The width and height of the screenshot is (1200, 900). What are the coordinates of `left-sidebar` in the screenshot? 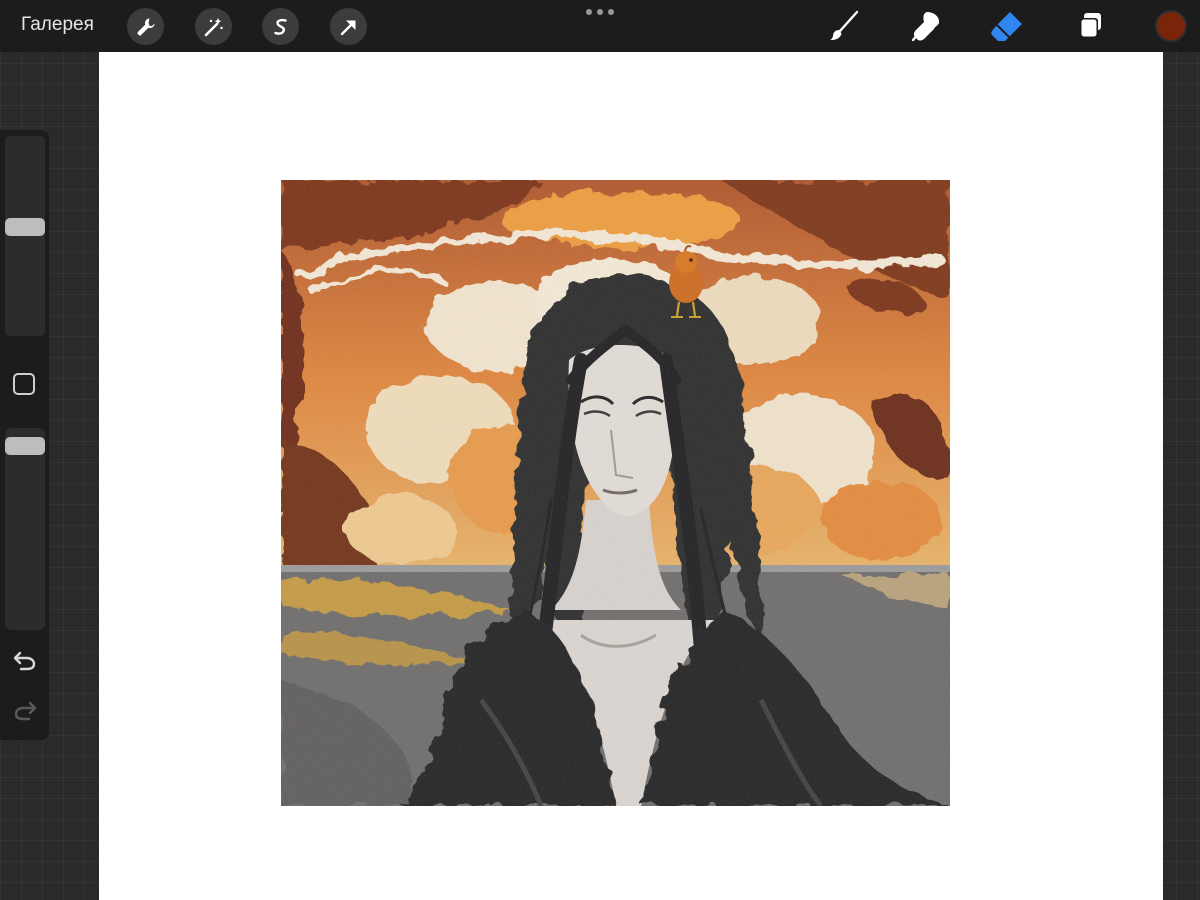 It's located at (24, 435).